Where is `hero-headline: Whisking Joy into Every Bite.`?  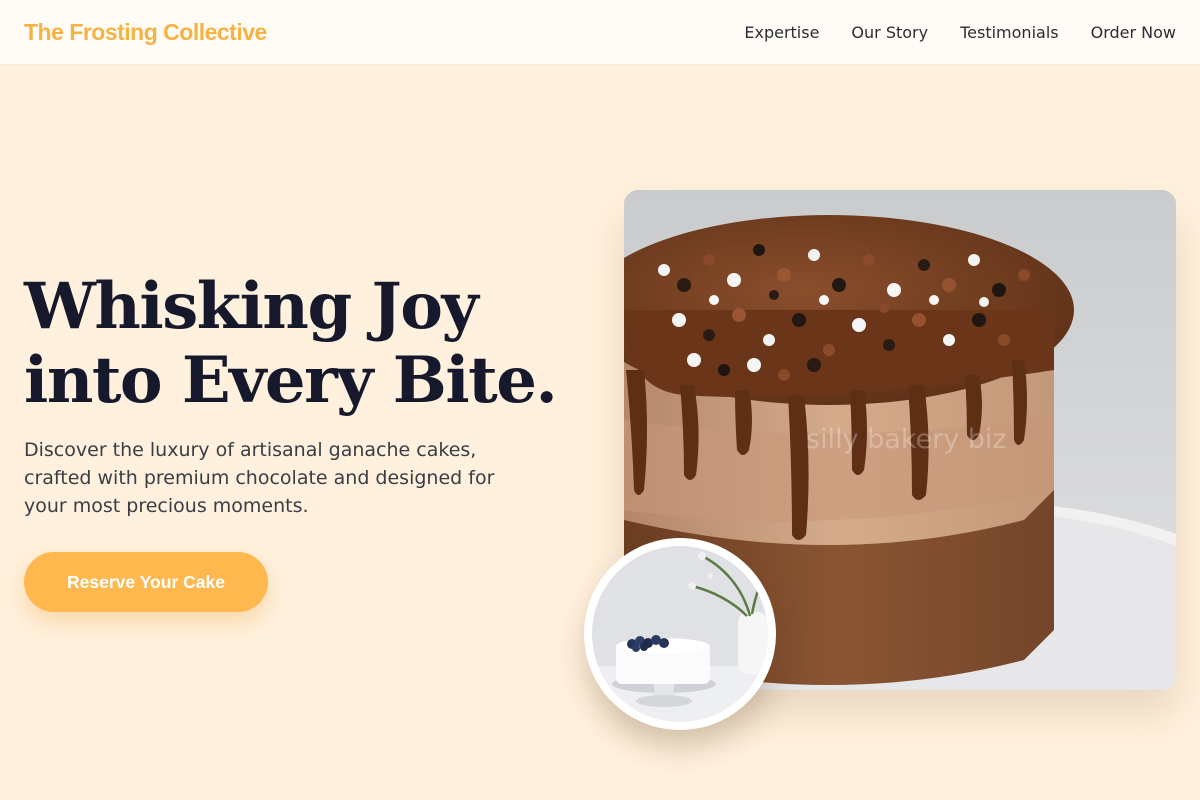 hero-headline: Whisking Joy into Every Bite. is located at coordinates (294, 344).